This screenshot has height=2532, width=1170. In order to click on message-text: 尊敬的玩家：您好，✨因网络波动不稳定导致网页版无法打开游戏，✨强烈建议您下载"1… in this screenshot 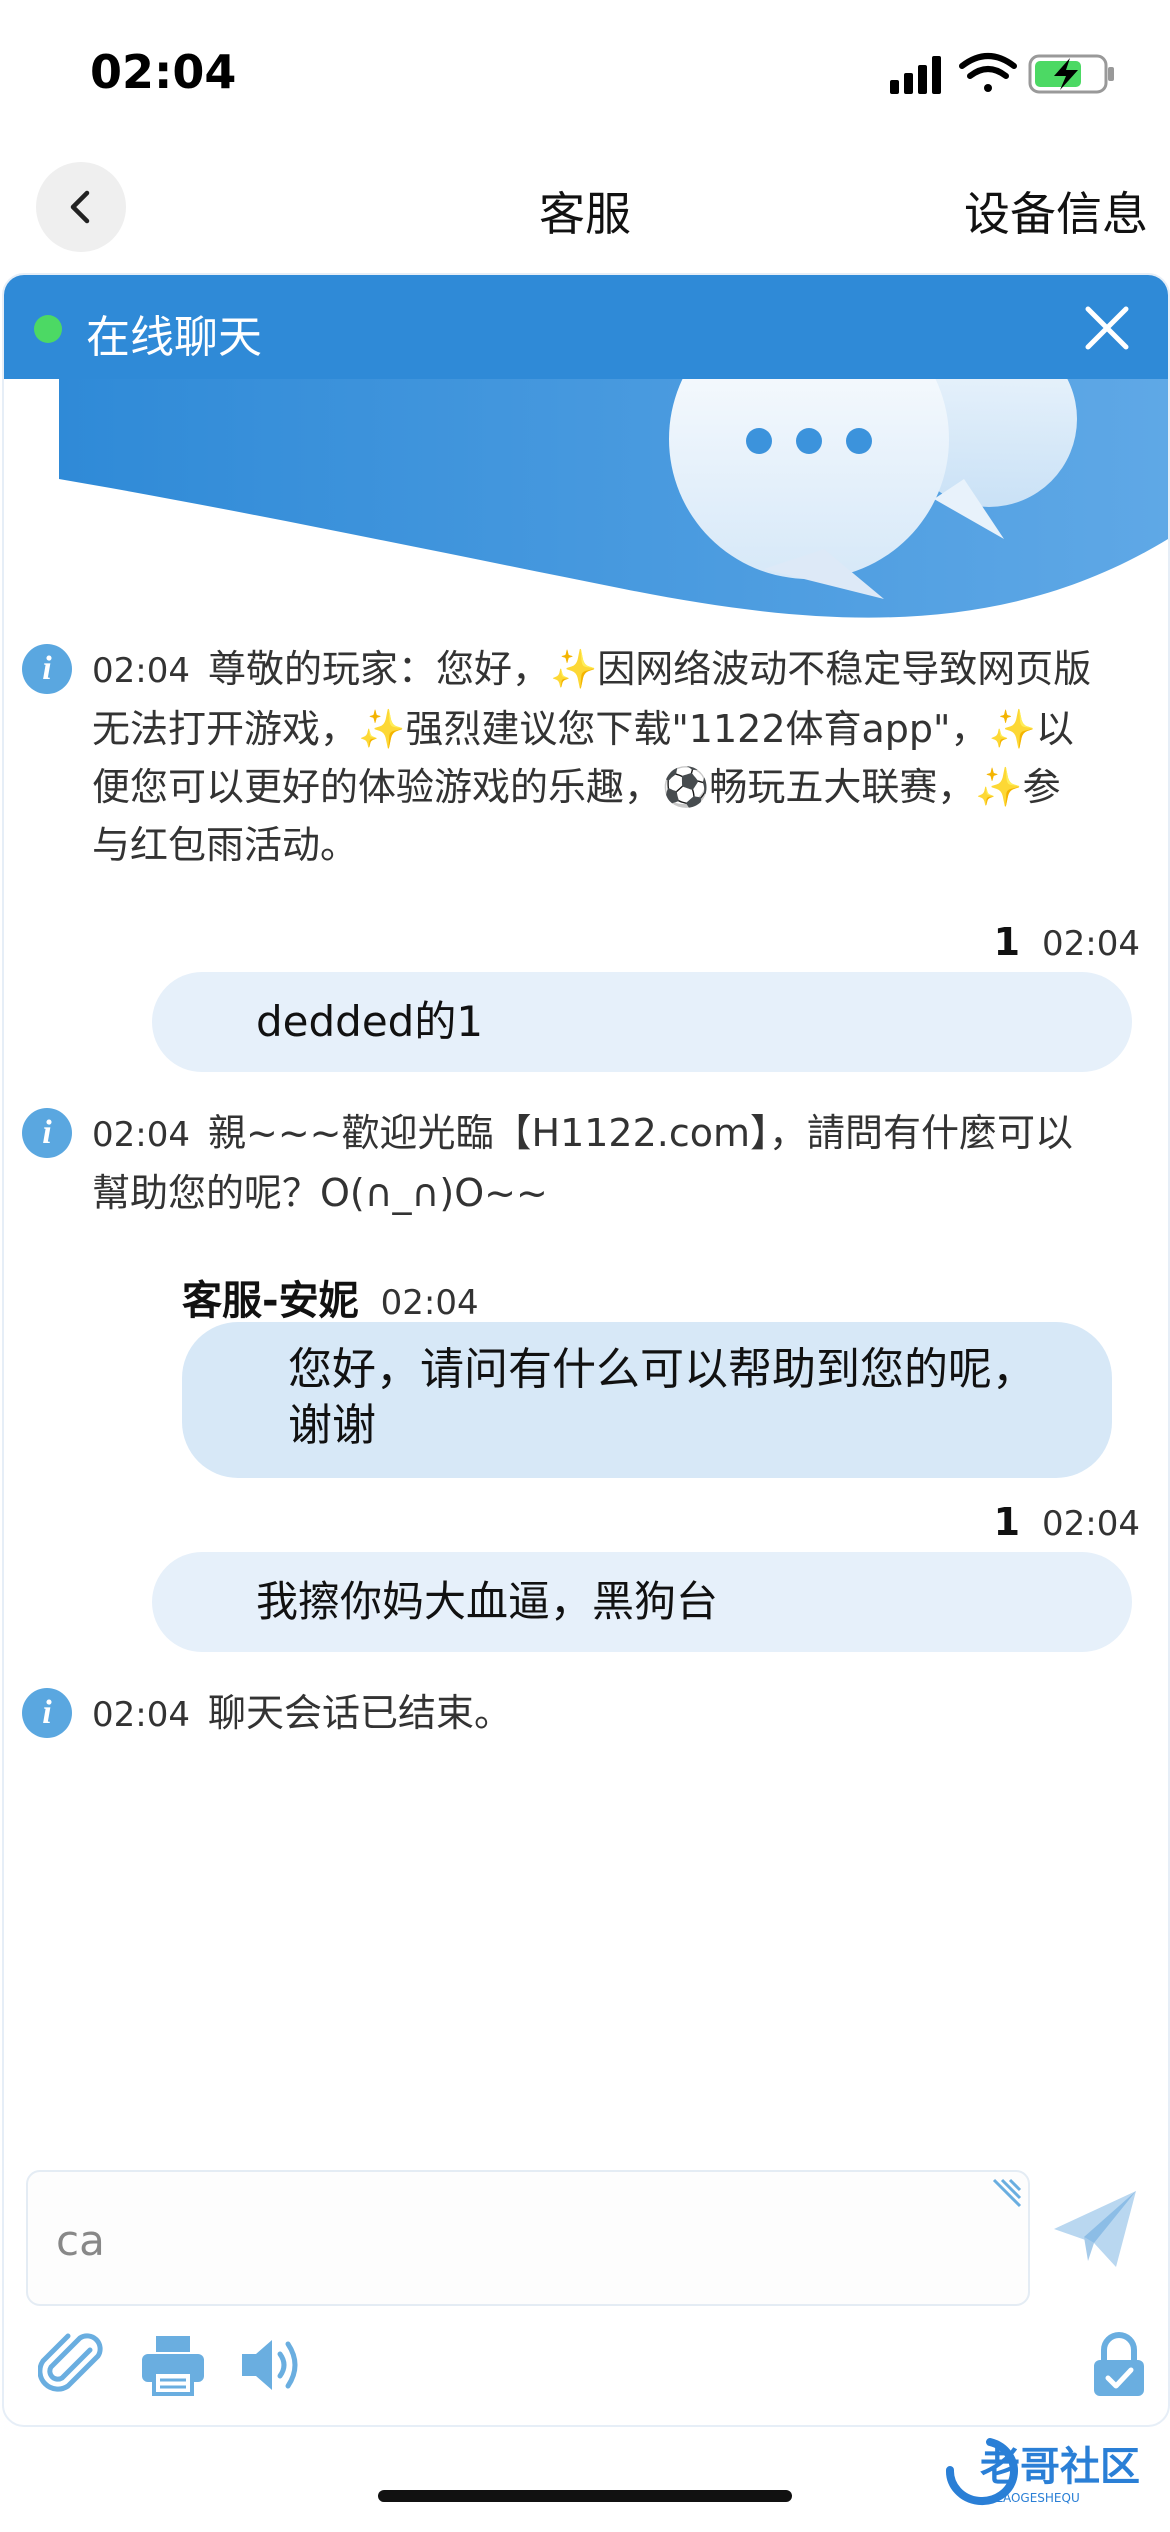, I will do `click(592, 757)`.